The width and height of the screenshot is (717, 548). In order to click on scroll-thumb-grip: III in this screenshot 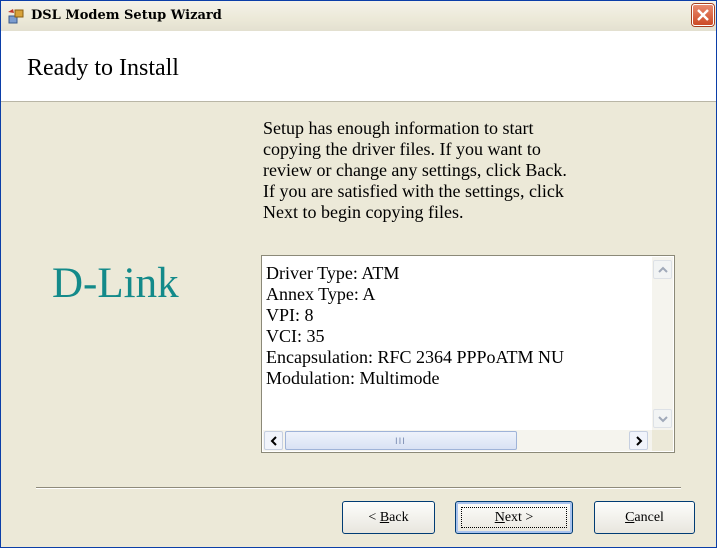, I will do `click(400, 442)`.